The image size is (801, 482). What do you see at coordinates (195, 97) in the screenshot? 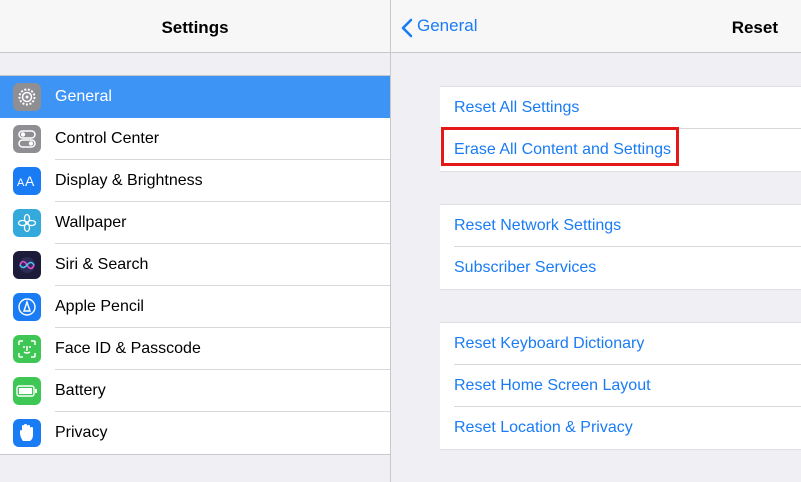
I see `sidebar-item-general: General` at bounding box center [195, 97].